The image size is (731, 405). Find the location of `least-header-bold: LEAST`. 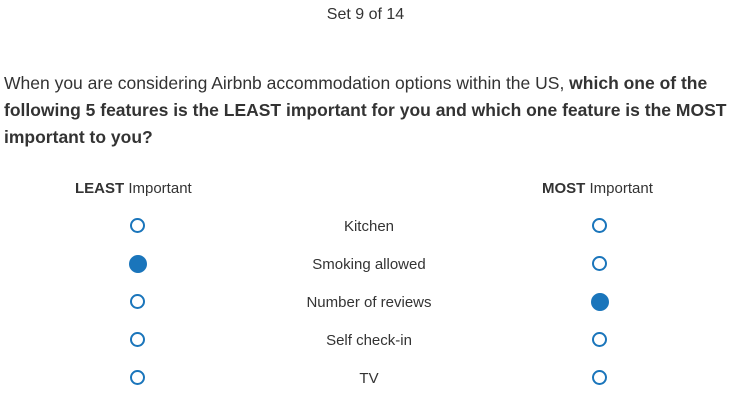

least-header-bold: LEAST is located at coordinates (100, 188).